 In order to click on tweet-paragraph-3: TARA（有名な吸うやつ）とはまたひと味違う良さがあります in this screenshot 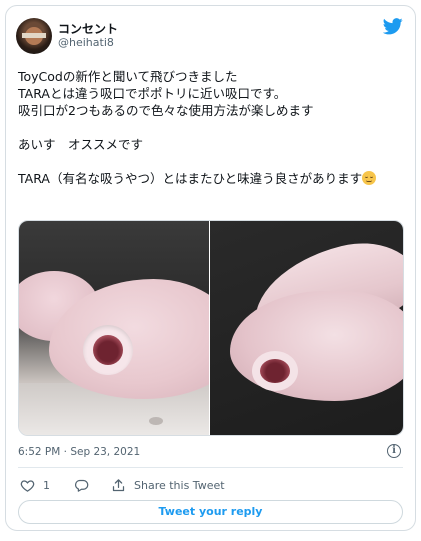, I will do `click(190, 178)`.